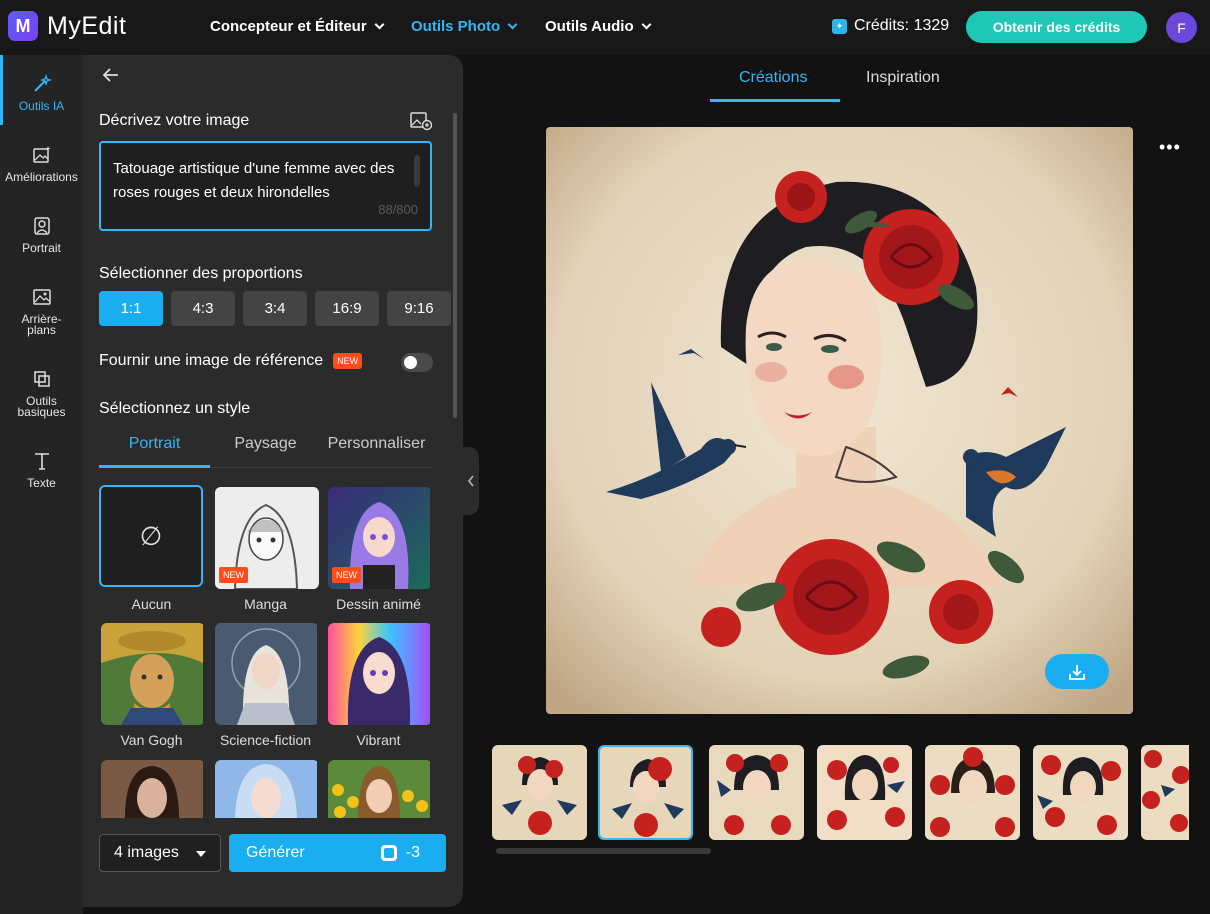  What do you see at coordinates (412, 852) in the screenshot?
I see `generate-cost-value: -3` at bounding box center [412, 852].